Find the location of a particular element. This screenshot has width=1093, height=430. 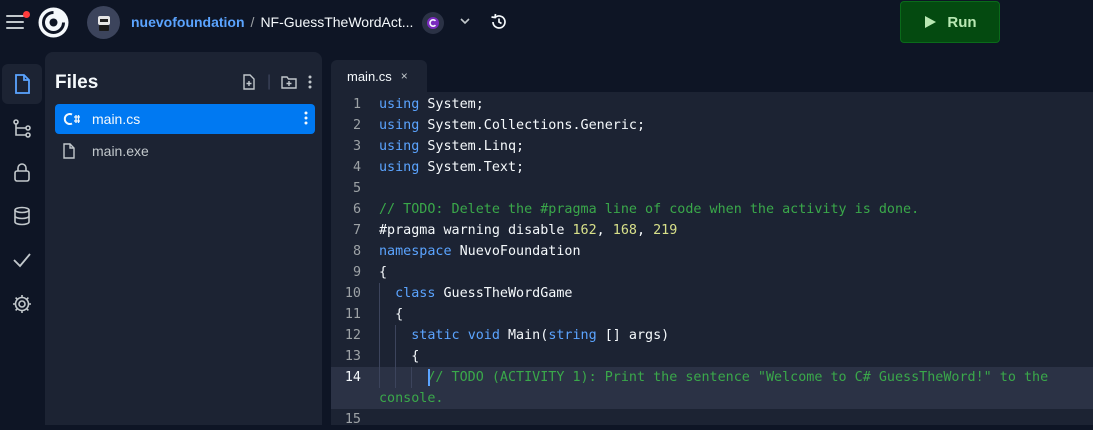

checkmark-icon is located at coordinates (22, 260).